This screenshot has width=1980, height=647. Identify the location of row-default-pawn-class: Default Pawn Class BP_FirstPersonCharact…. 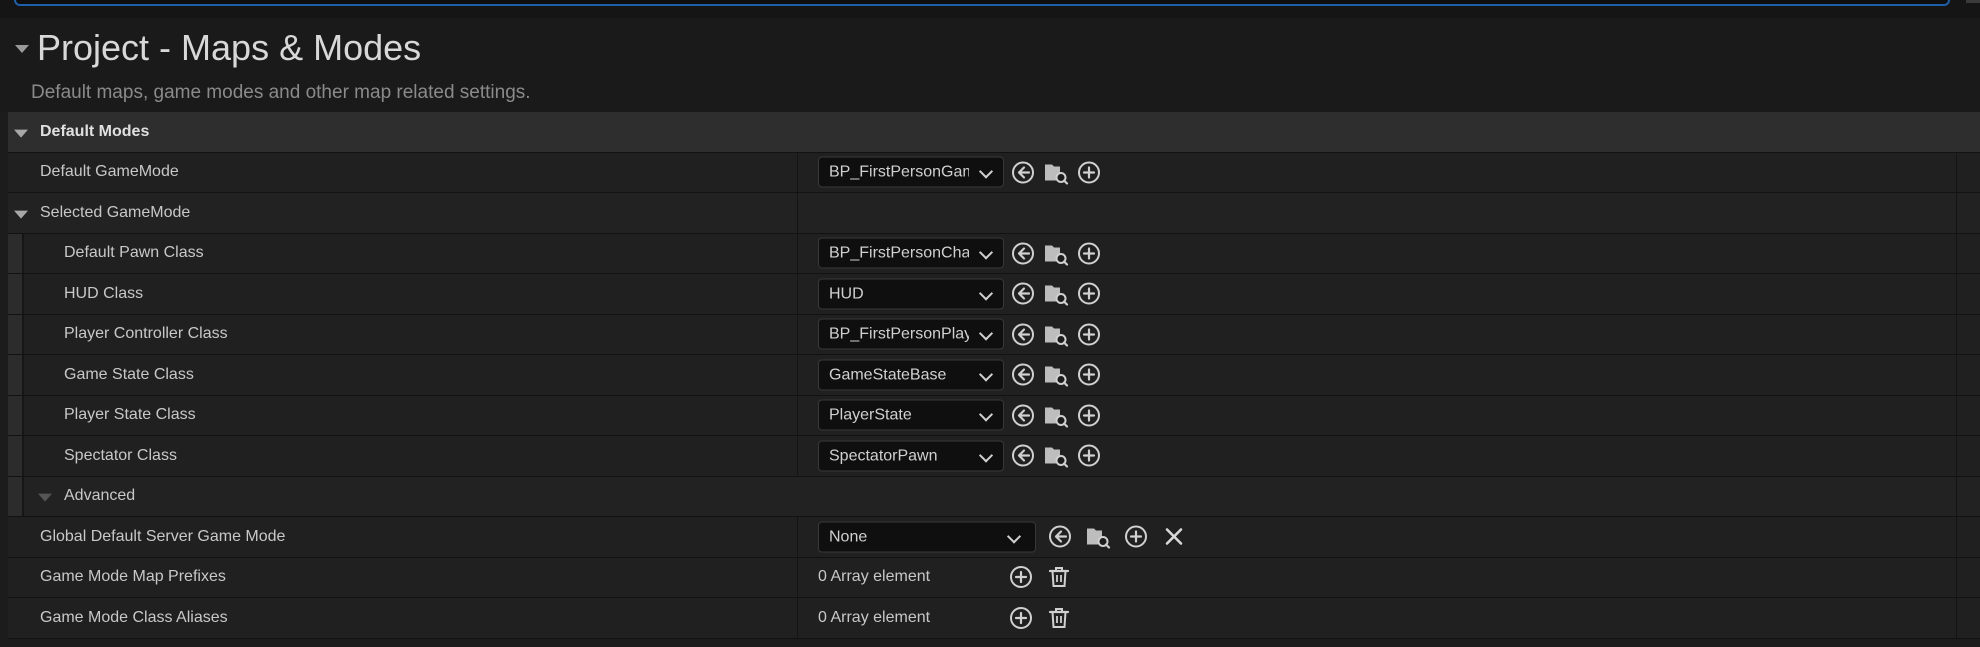
(994, 253).